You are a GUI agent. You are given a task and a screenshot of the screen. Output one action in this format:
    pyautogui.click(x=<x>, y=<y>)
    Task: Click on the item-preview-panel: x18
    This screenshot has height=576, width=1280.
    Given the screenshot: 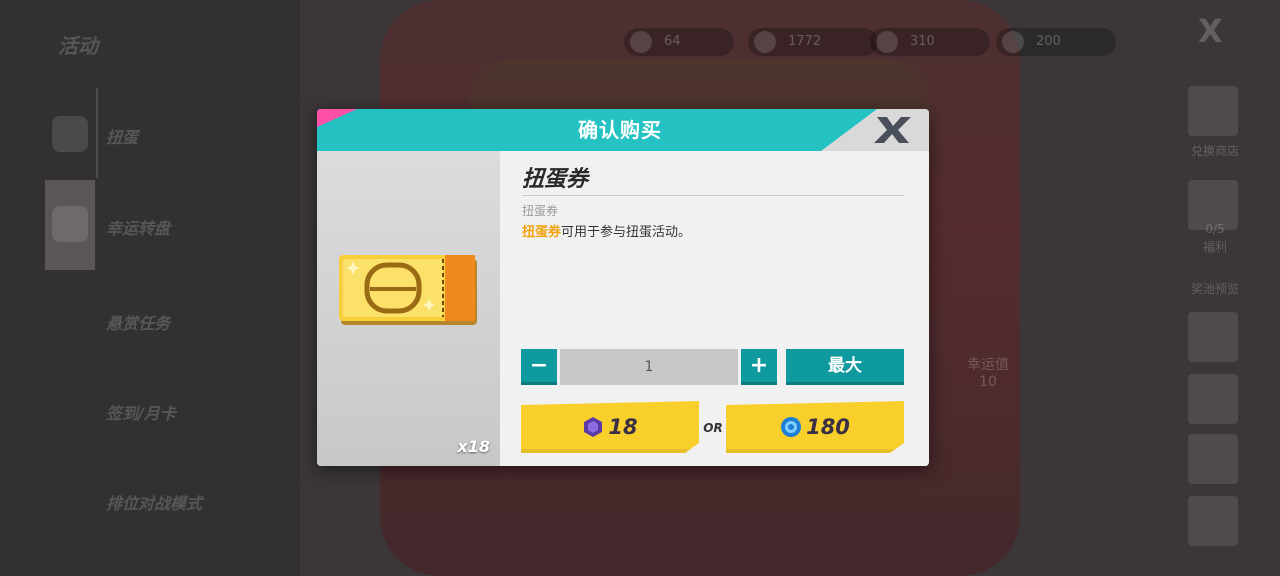 What is the action you would take?
    pyautogui.click(x=408, y=308)
    